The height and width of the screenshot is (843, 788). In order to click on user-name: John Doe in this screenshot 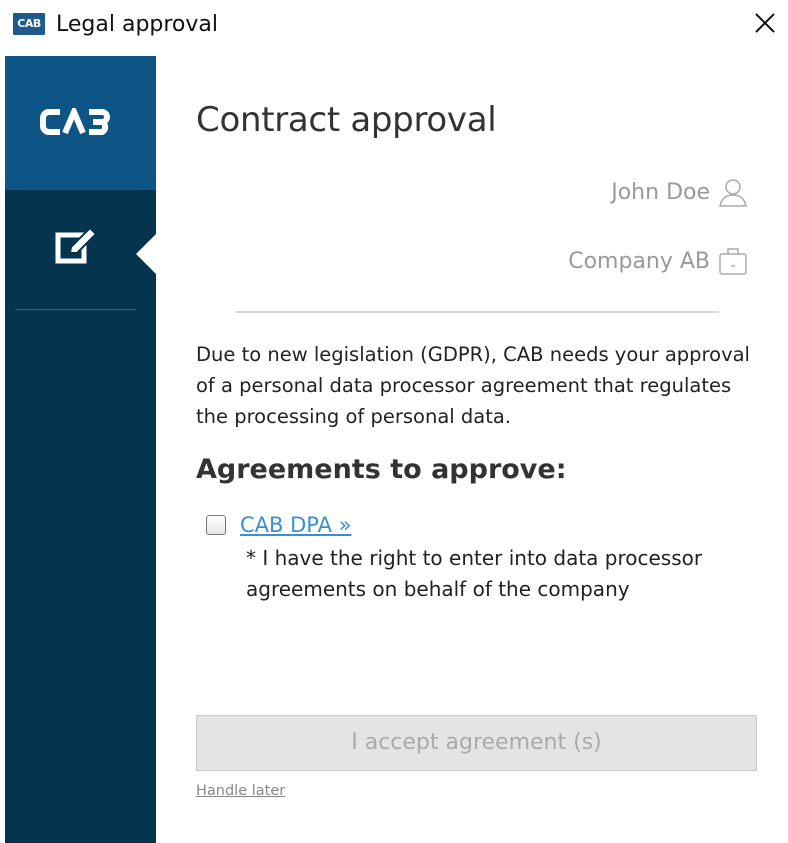, I will do `click(660, 192)`.